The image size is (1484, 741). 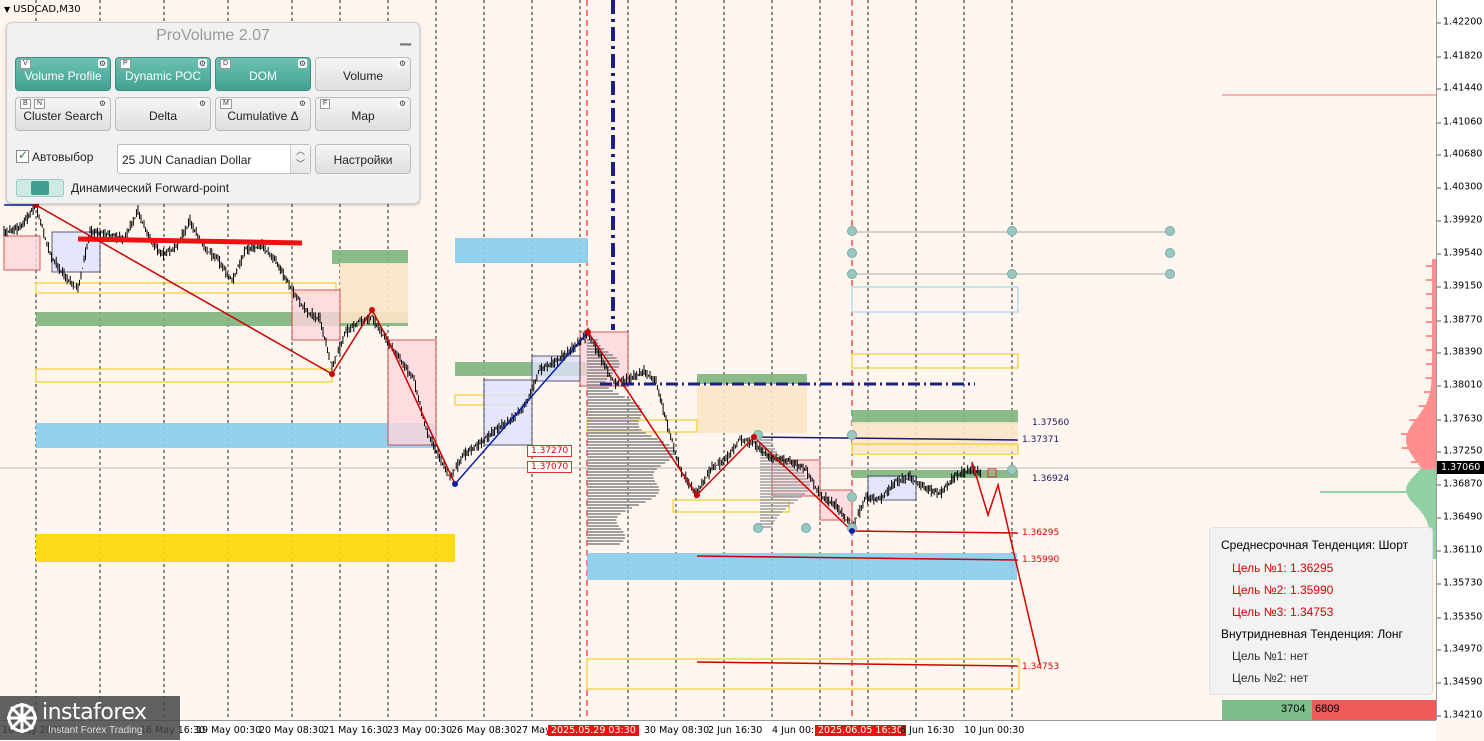 What do you see at coordinates (1315, 545) in the screenshot?
I see `mid-term-trend: Среднесрочная Тенденция: Шорт` at bounding box center [1315, 545].